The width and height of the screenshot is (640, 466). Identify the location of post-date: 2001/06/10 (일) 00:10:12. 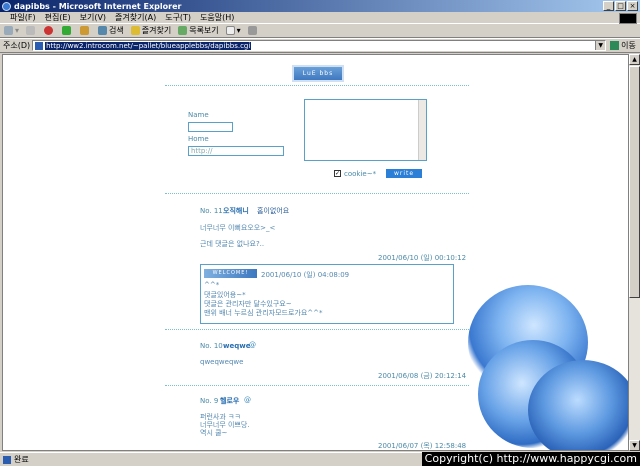
(422, 258).